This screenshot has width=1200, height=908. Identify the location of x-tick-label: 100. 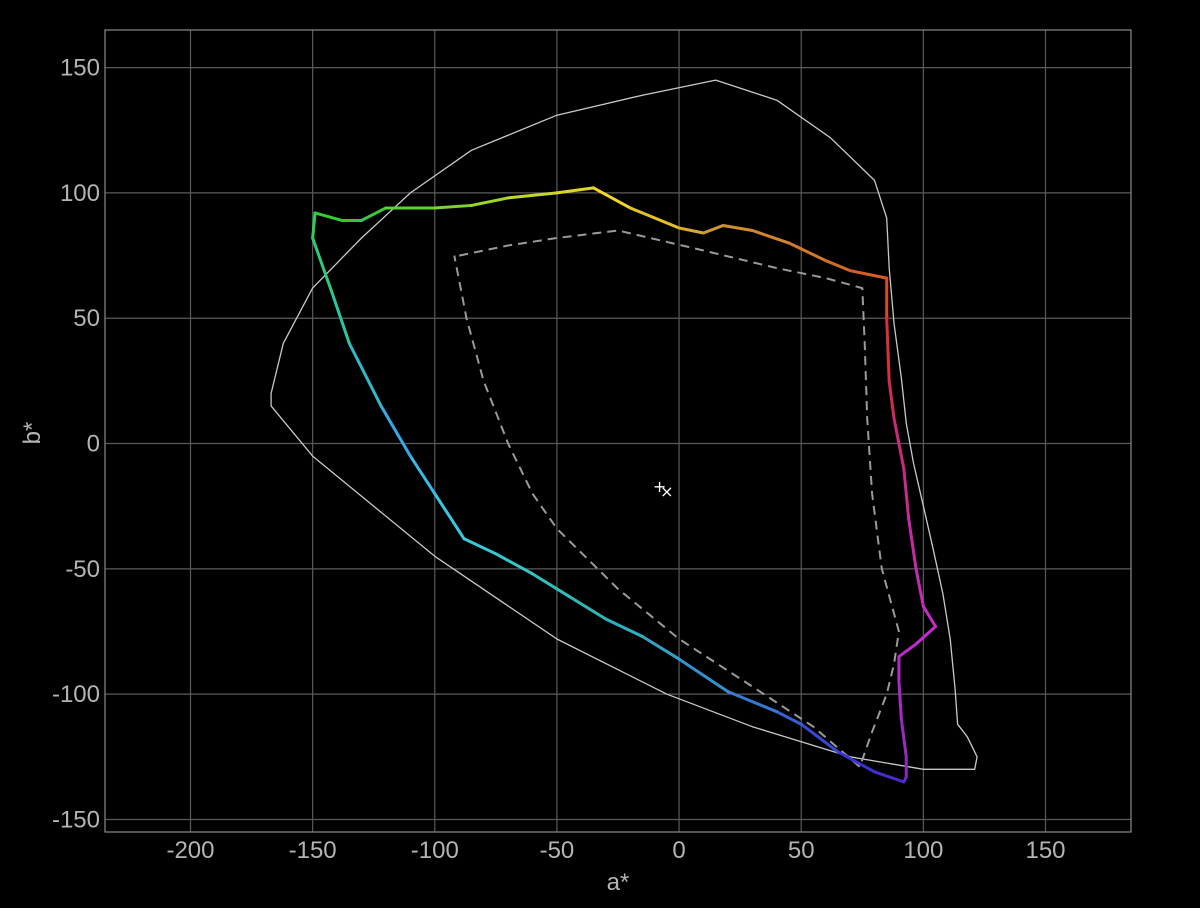
(923, 850).